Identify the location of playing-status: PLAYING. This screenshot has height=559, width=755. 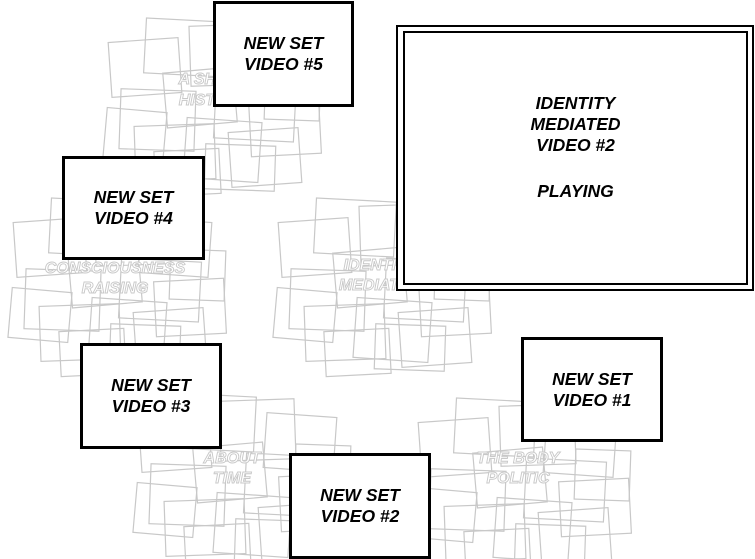
(575, 191).